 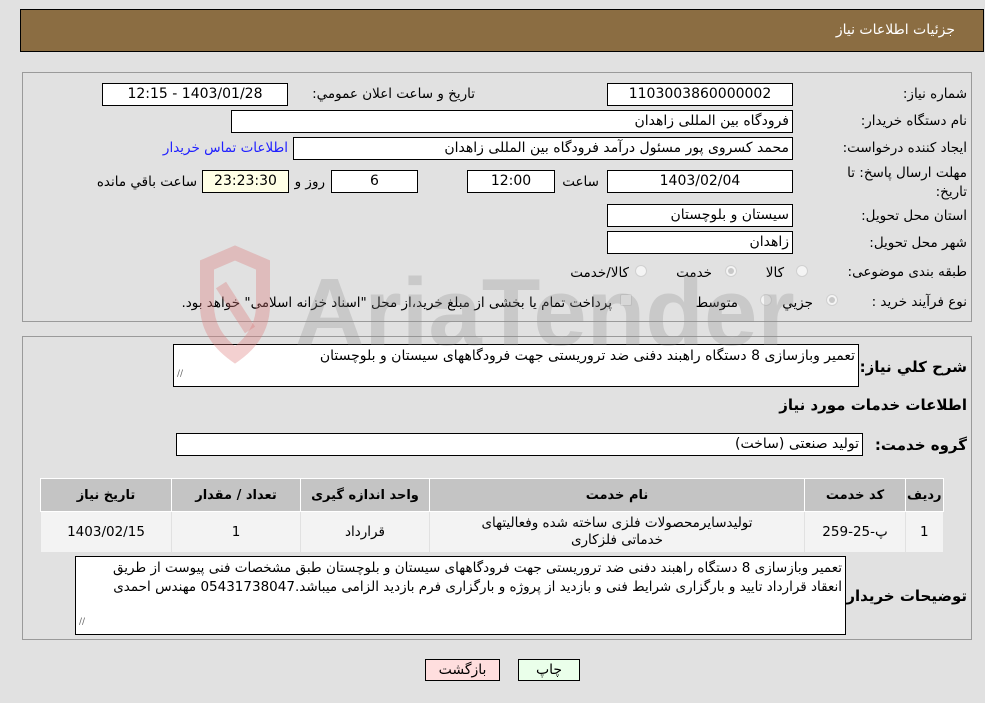 I want to click on time-remaining-field: 23:23:30, so click(x=245, y=181).